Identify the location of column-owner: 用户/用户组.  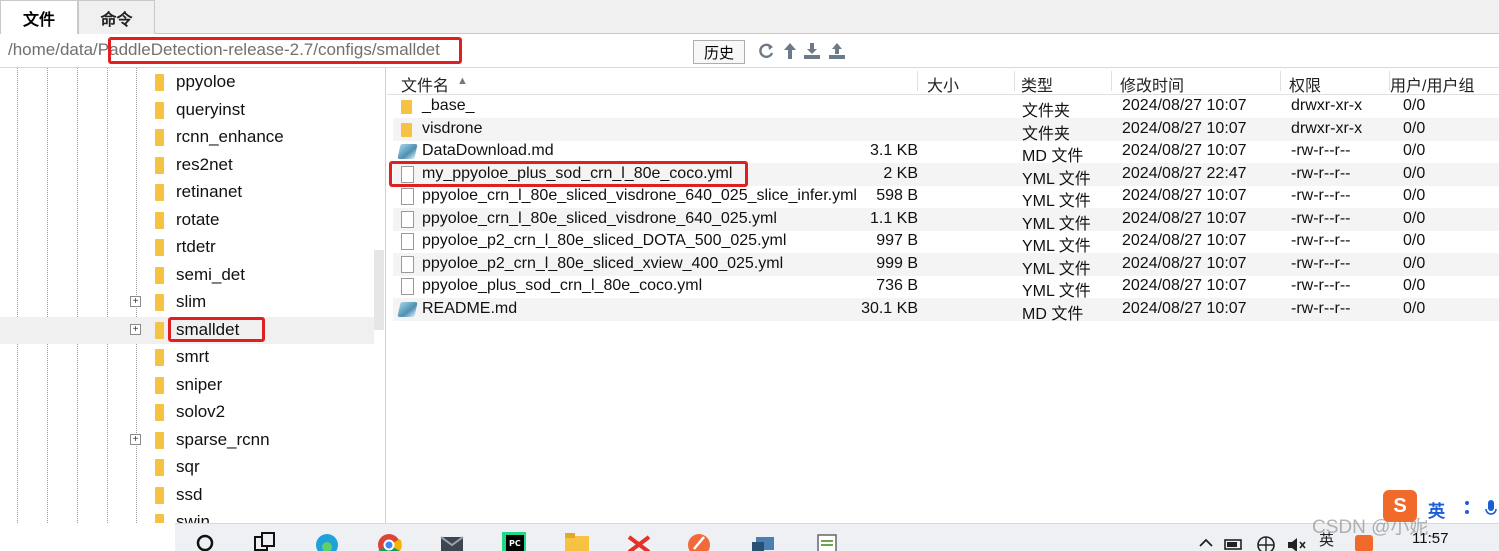
(1432, 84).